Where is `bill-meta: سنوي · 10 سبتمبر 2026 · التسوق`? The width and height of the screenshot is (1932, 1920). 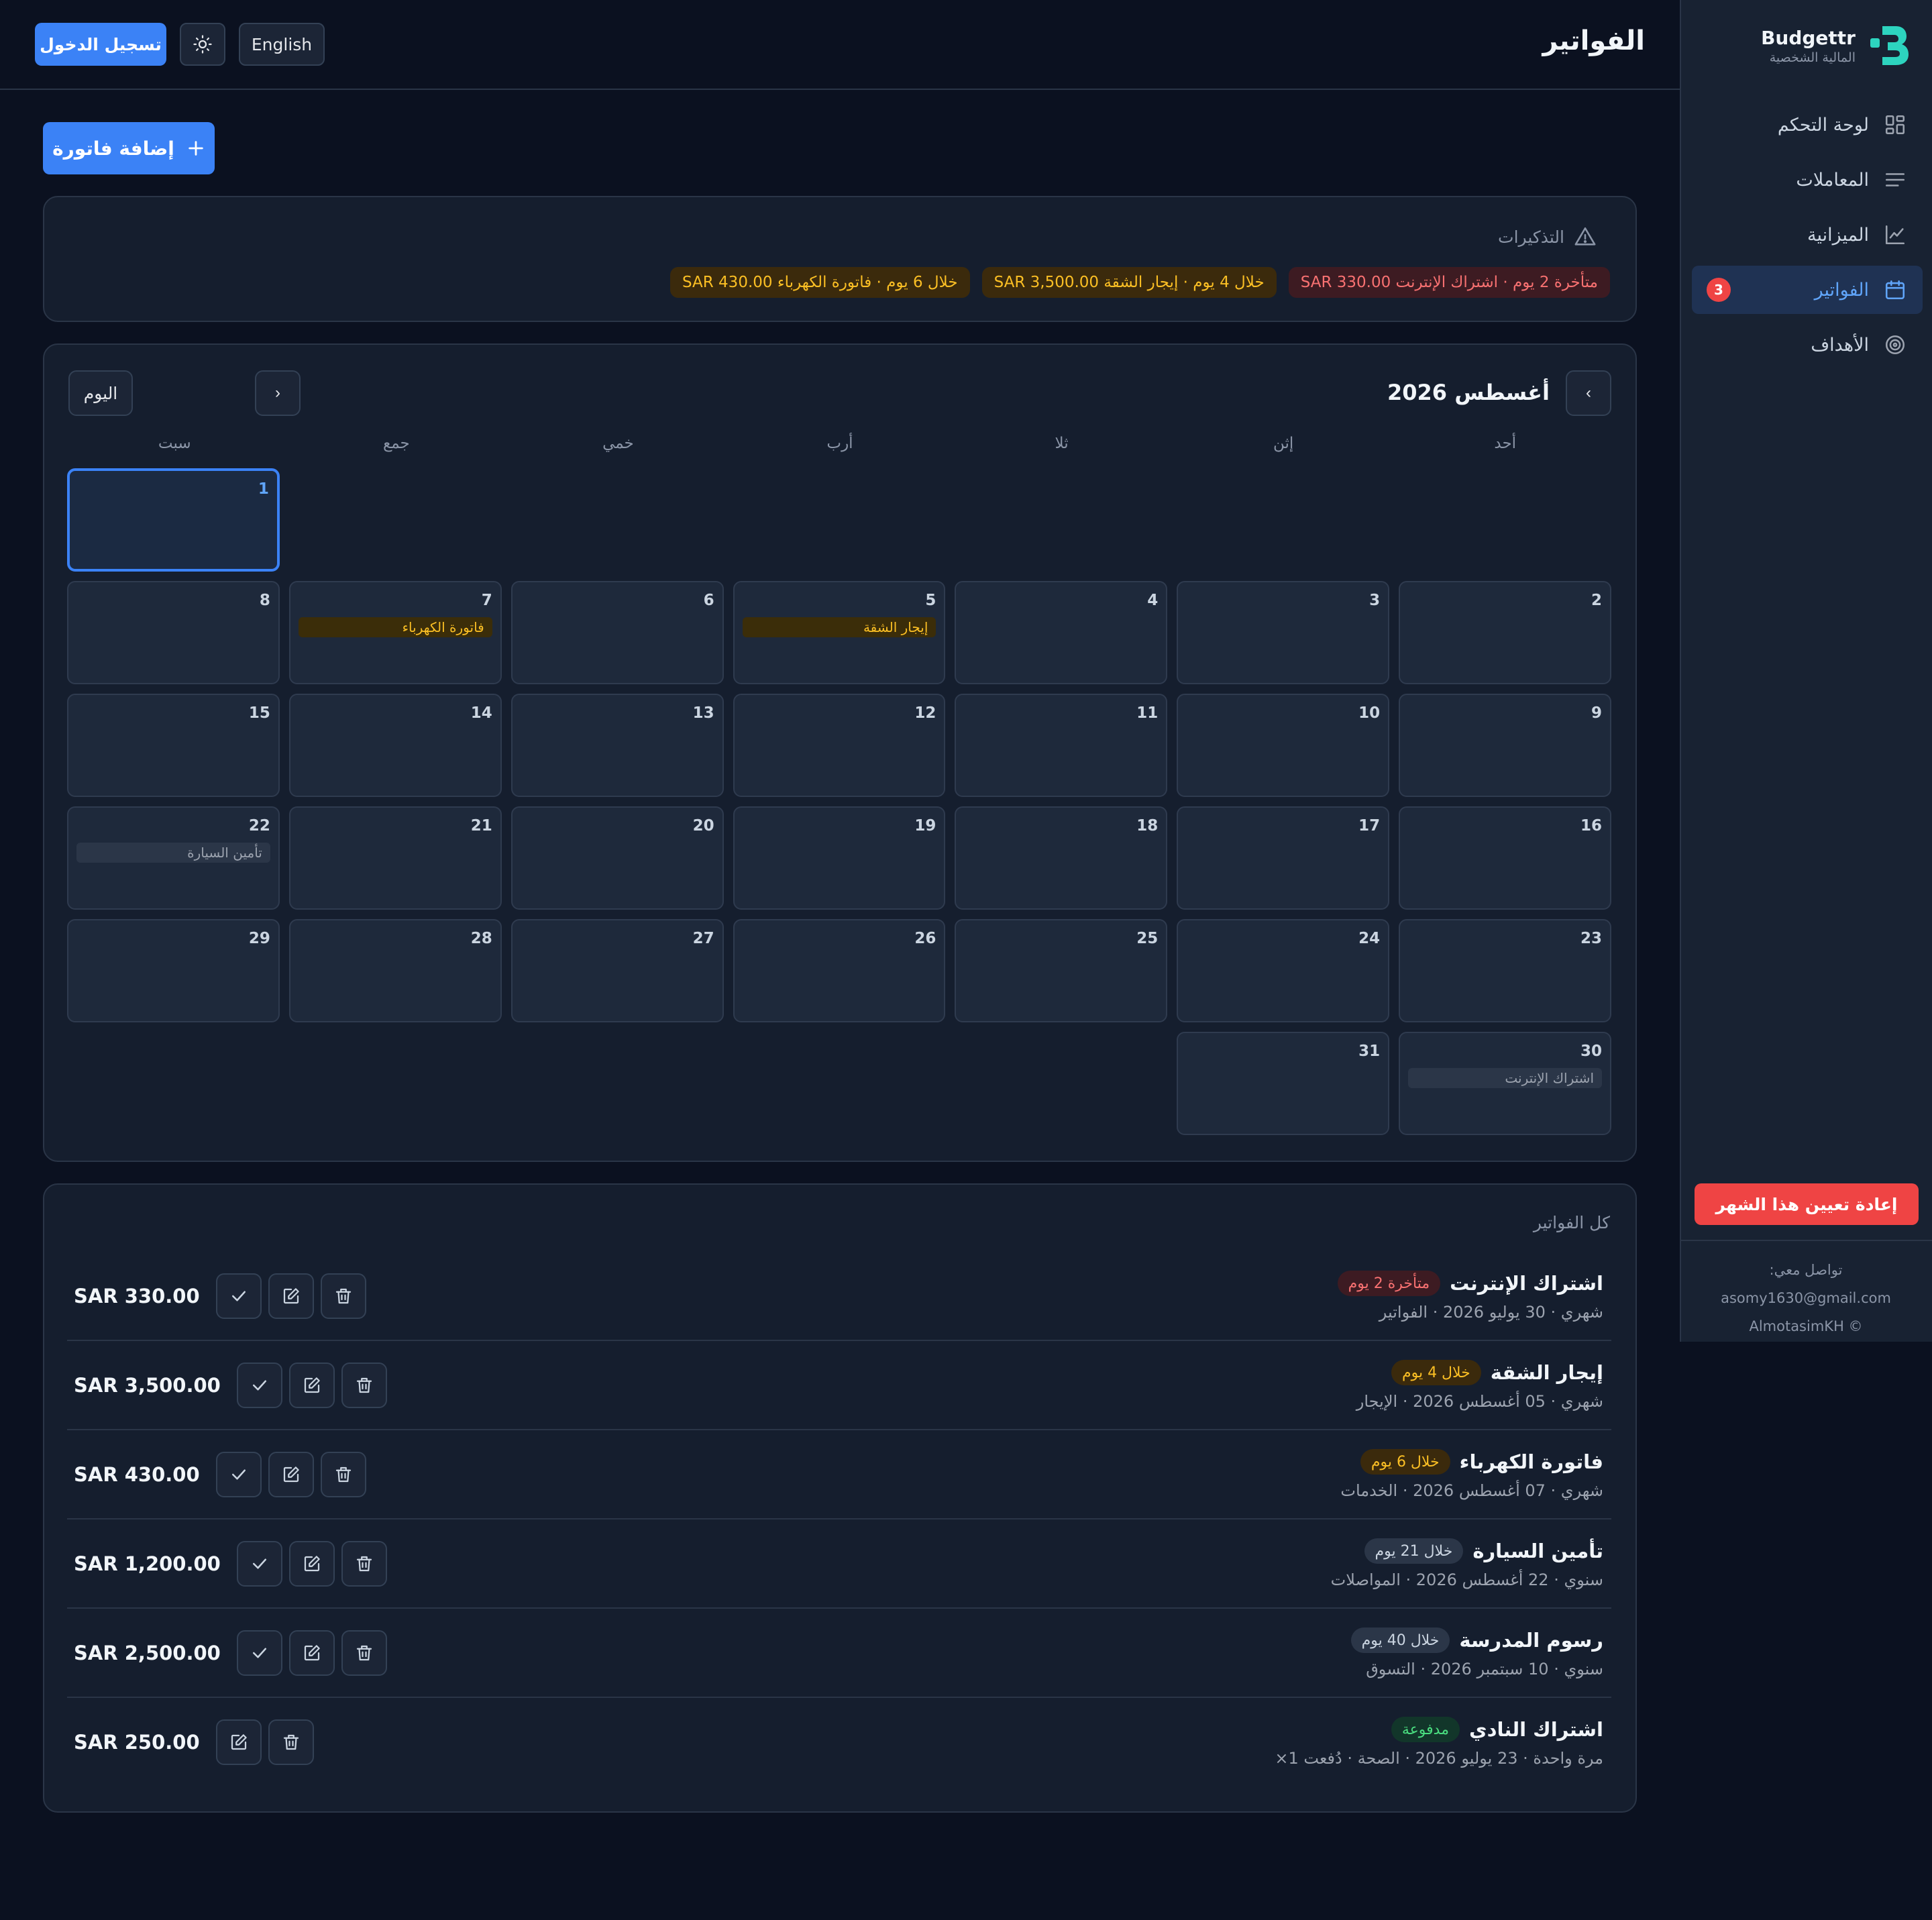 bill-meta: سنوي · 10 سبتمبر 2026 · التسوق is located at coordinates (1484, 1669).